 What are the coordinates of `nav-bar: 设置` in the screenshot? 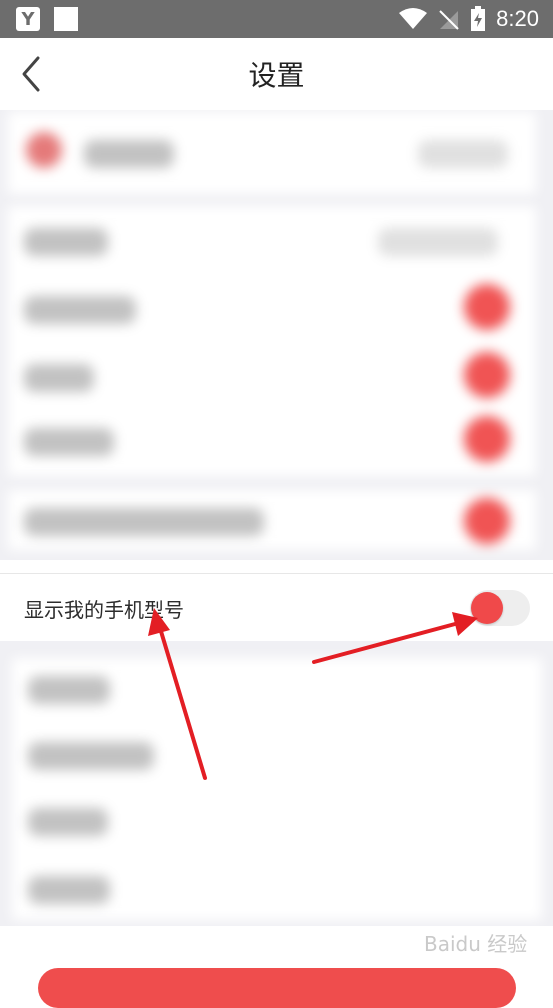 It's located at (276, 74).